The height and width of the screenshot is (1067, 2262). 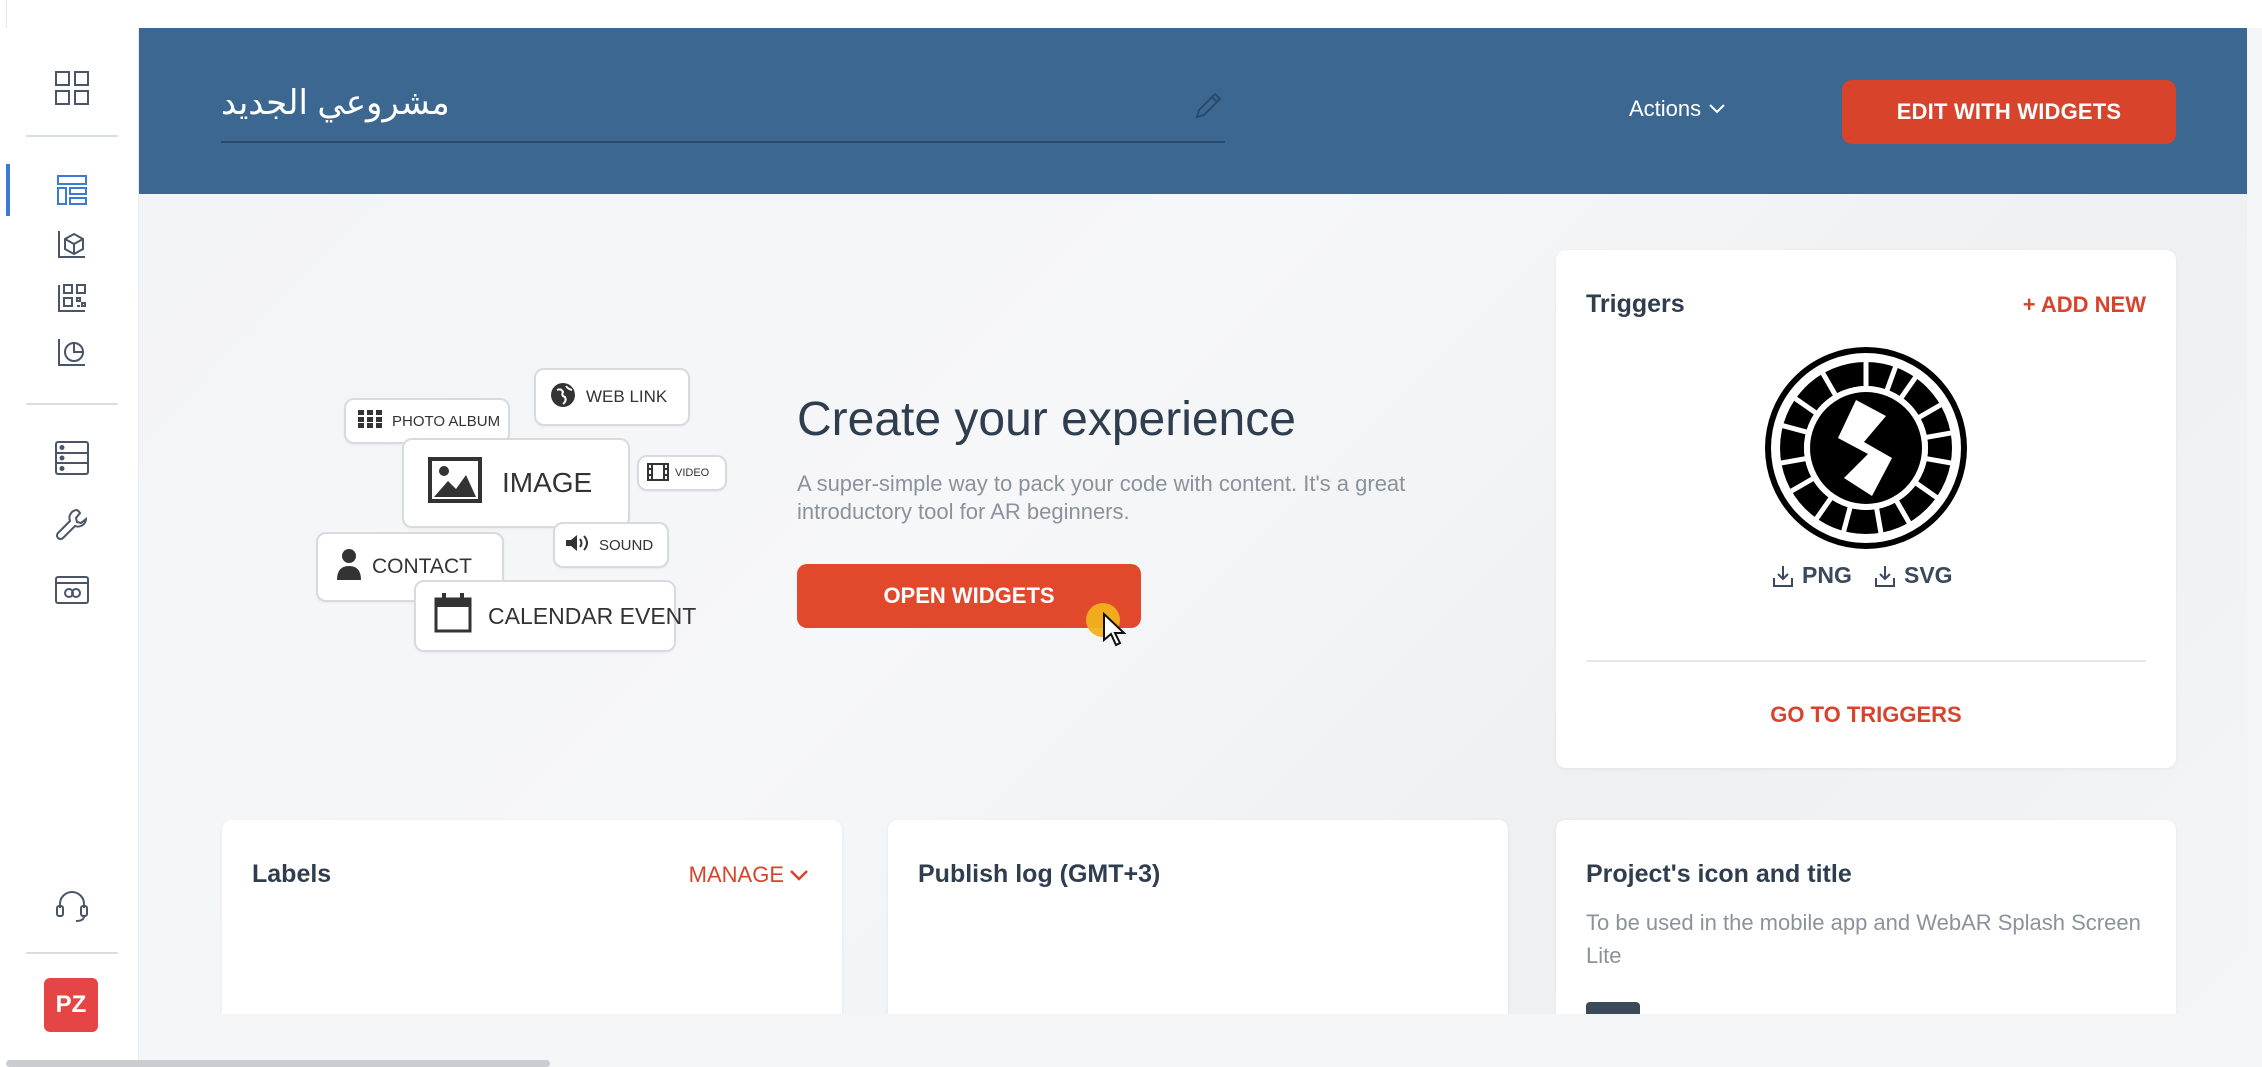 I want to click on download-png-button: PNG, so click(x=1812, y=575).